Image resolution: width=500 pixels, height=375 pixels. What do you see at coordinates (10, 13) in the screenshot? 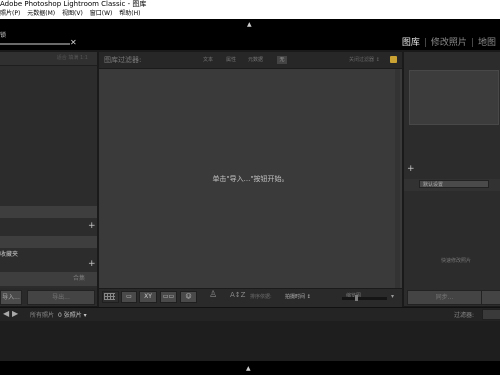
I see `menu-photo: 照片(P)` at bounding box center [10, 13].